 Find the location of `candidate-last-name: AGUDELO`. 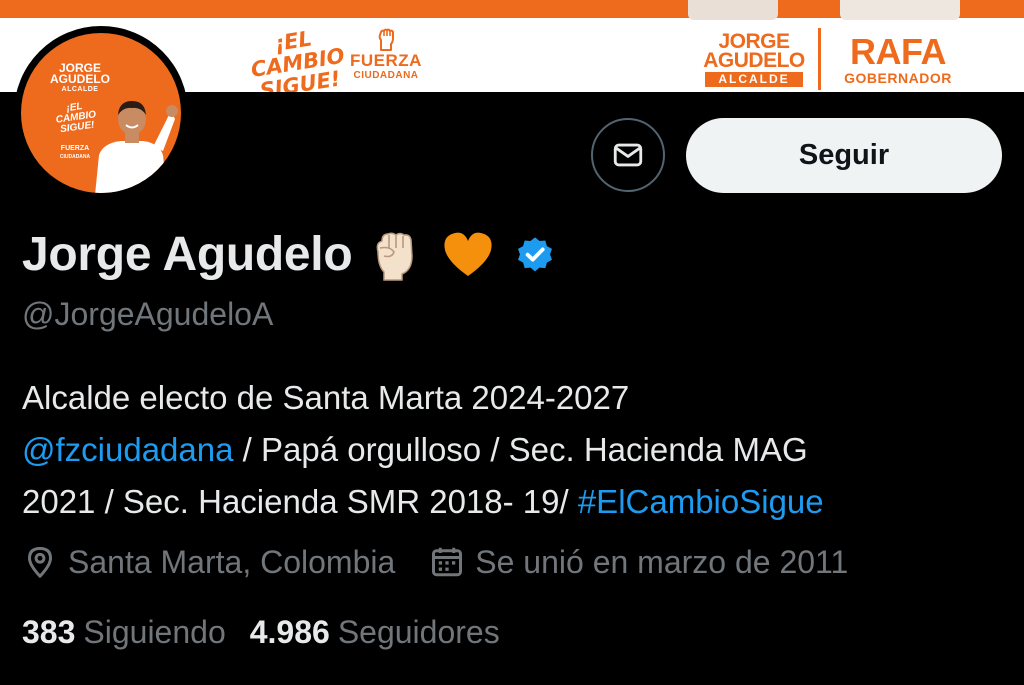

candidate-last-name: AGUDELO is located at coordinates (754, 60).